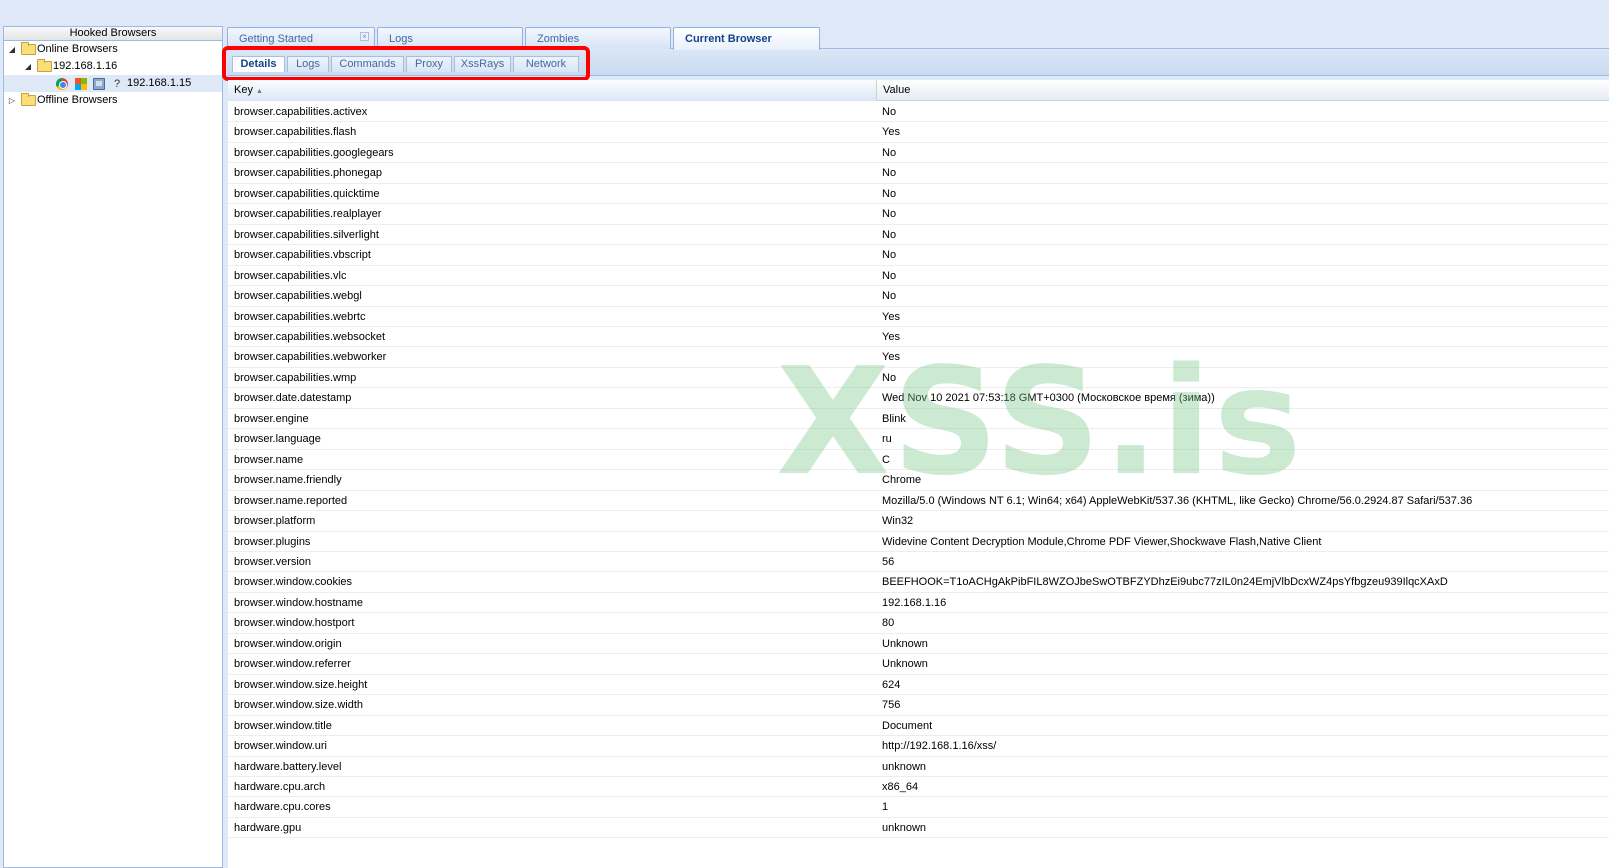 The image size is (1609, 868). What do you see at coordinates (113, 83) in the screenshot?
I see `tree-node-hooked-browser: ? 192.168.1.15` at bounding box center [113, 83].